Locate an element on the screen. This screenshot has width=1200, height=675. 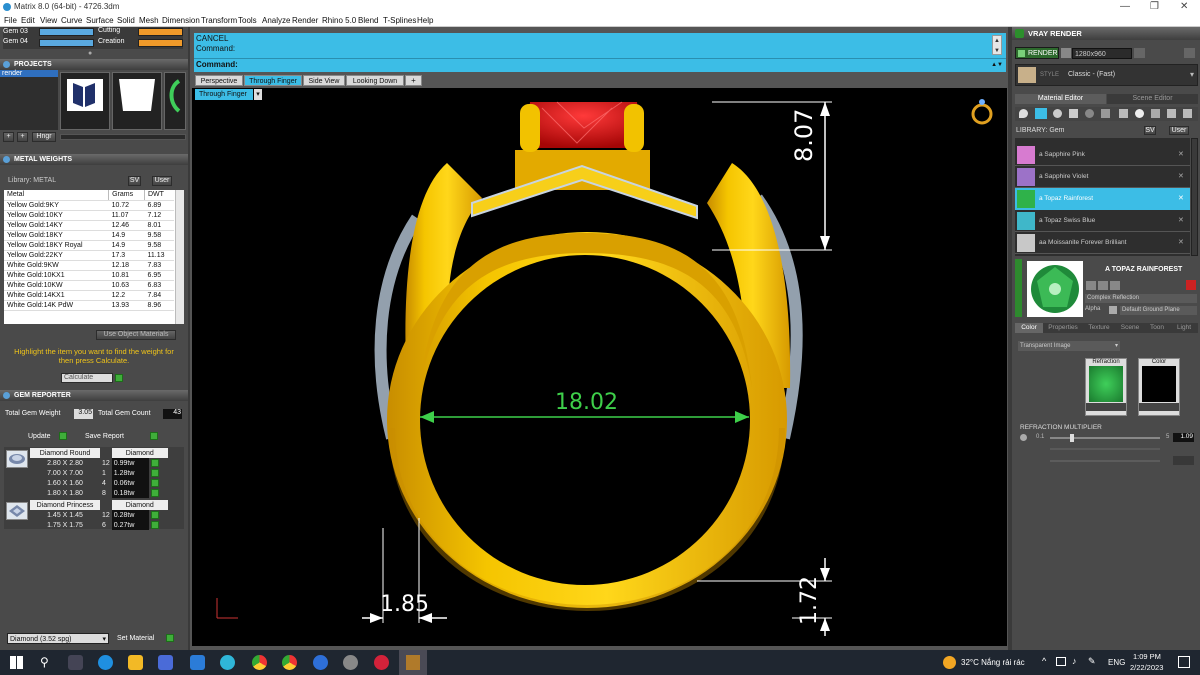
tab-color: Color is located at coordinates (1029, 328).